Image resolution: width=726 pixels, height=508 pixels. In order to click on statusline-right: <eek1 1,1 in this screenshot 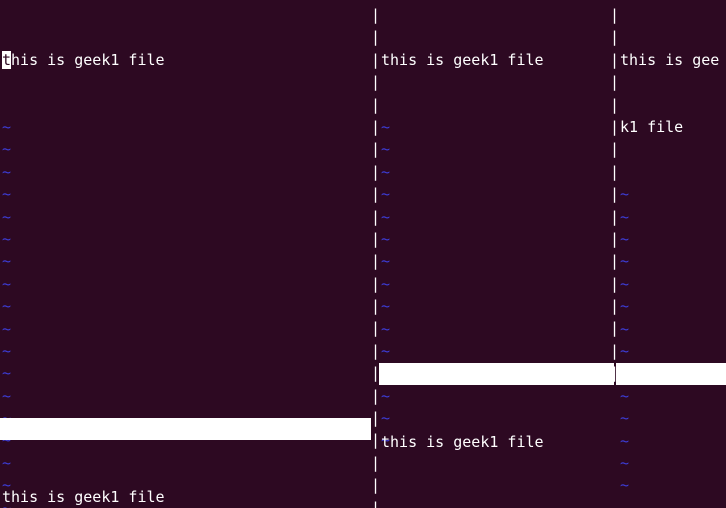, I will do `click(671, 374)`.